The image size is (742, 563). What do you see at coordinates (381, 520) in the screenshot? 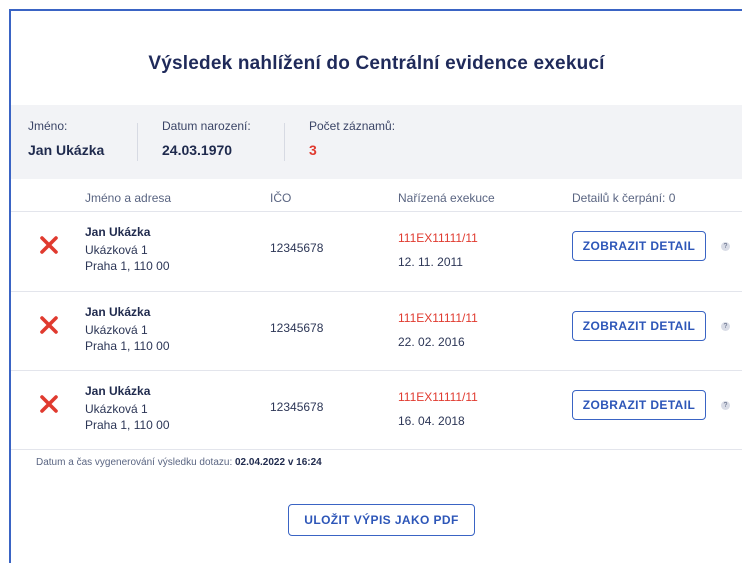
I see `save-pdf-button: ULOŽIT VÝPIS JAKO PDF` at bounding box center [381, 520].